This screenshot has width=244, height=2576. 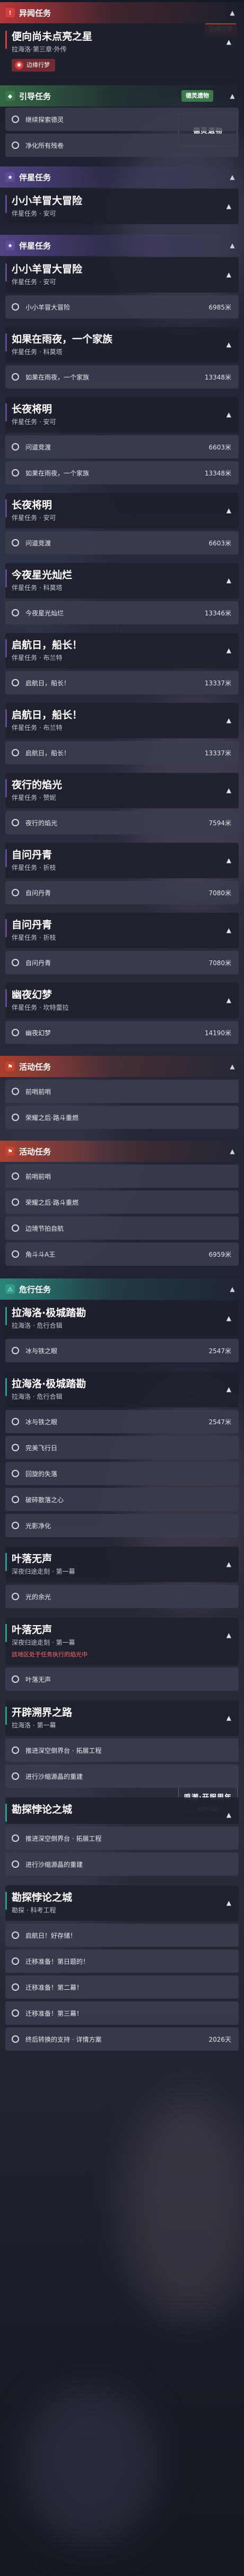 What do you see at coordinates (122, 1254) in the screenshot?
I see `objective-row: 角斗斗A王 6959米` at bounding box center [122, 1254].